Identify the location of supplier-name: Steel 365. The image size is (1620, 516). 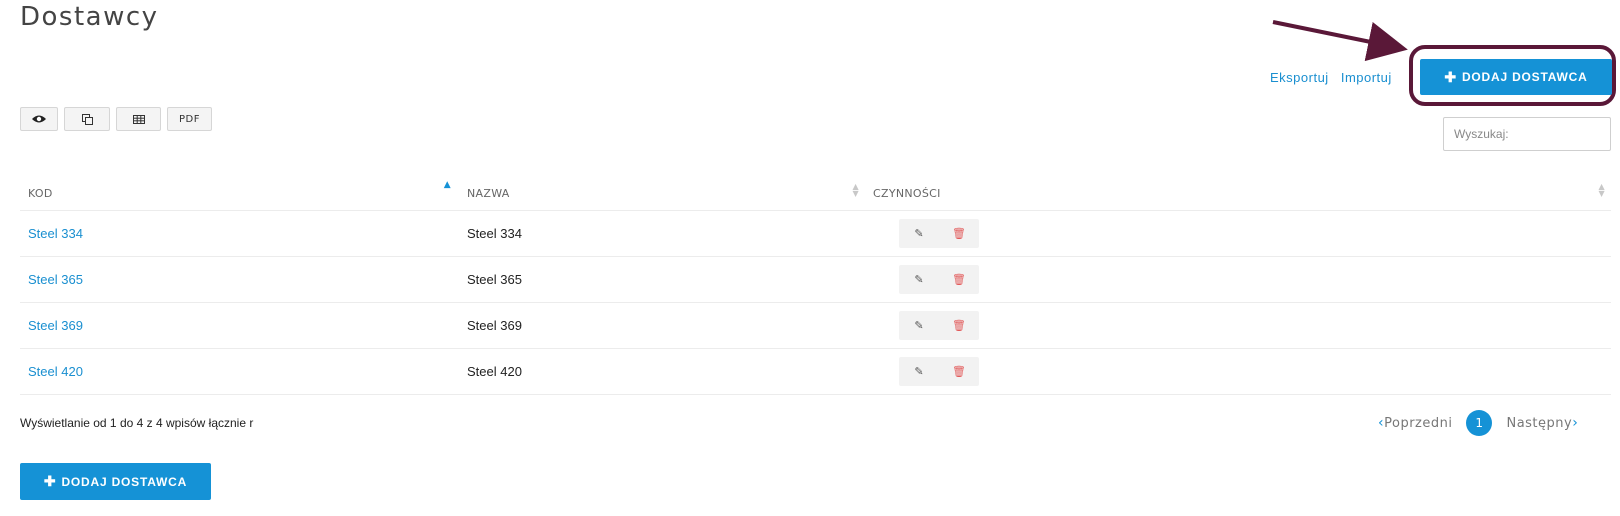
(494, 279).